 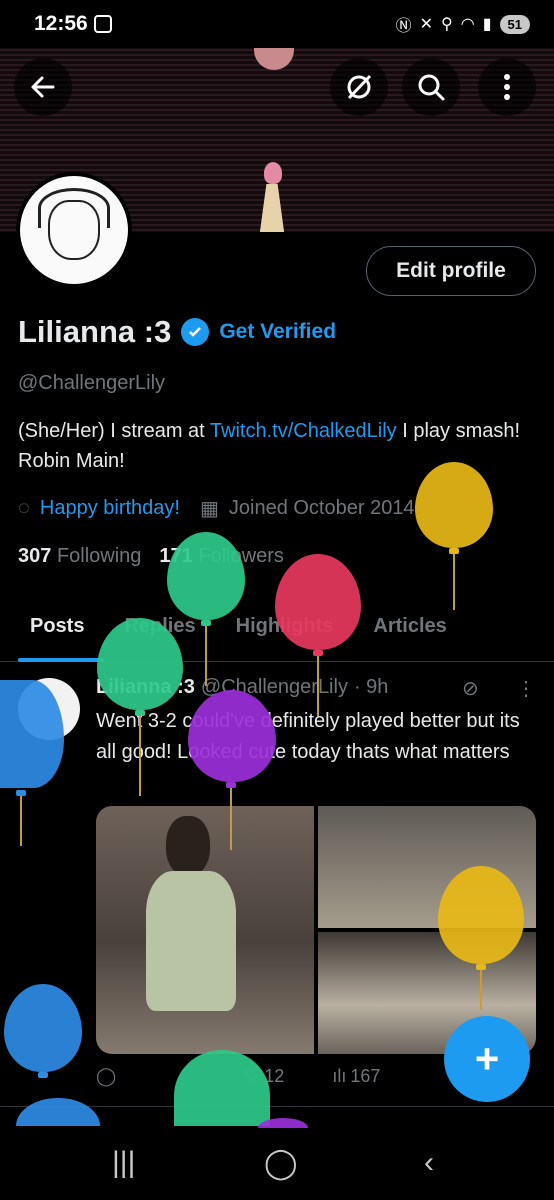 I want to click on bio-link: Twitch.tv/ChalkedLily, so click(x=303, y=431).